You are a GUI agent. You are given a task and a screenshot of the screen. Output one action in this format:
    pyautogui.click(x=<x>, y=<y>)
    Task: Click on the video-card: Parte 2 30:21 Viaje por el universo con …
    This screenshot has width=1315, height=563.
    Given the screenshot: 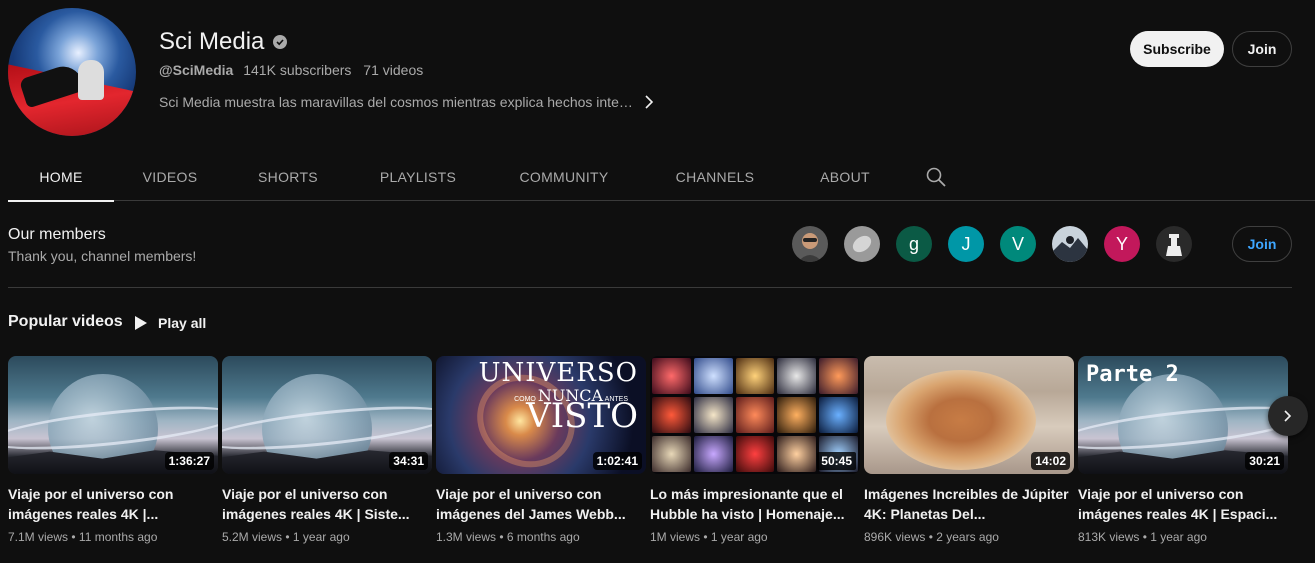 What is the action you would take?
    pyautogui.click(x=1183, y=450)
    